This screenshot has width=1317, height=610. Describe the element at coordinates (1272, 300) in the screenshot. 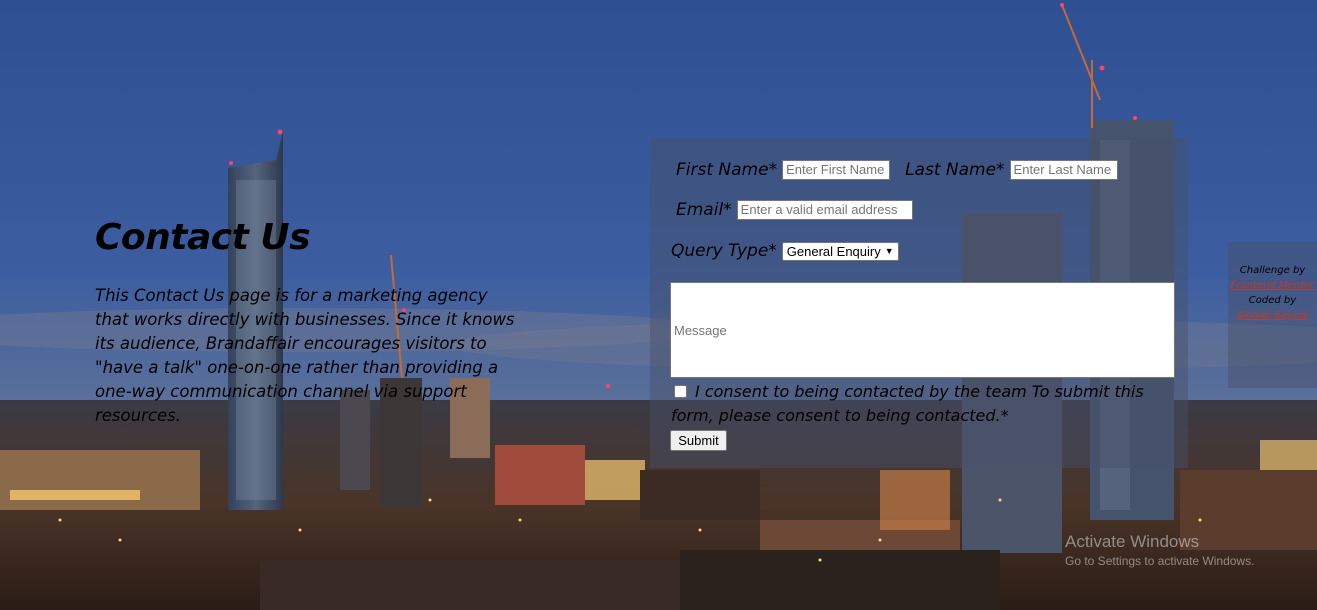

I see `attribution-coded-text: Coded by` at that location.